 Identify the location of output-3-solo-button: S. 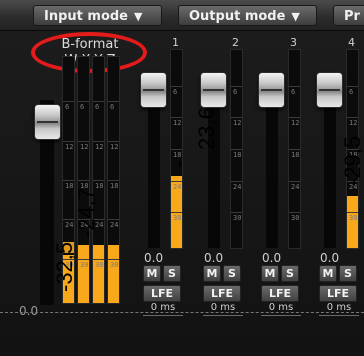
(290, 273).